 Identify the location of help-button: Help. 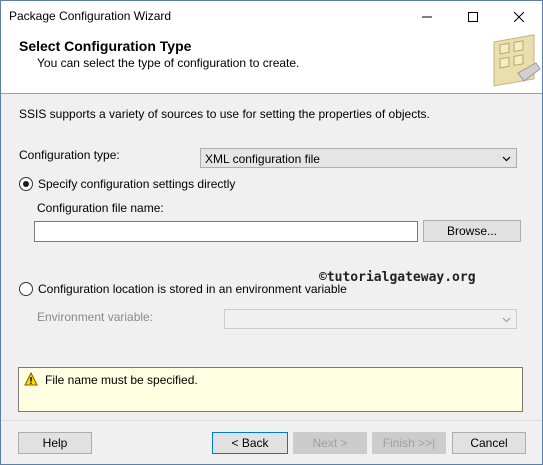
(55, 443).